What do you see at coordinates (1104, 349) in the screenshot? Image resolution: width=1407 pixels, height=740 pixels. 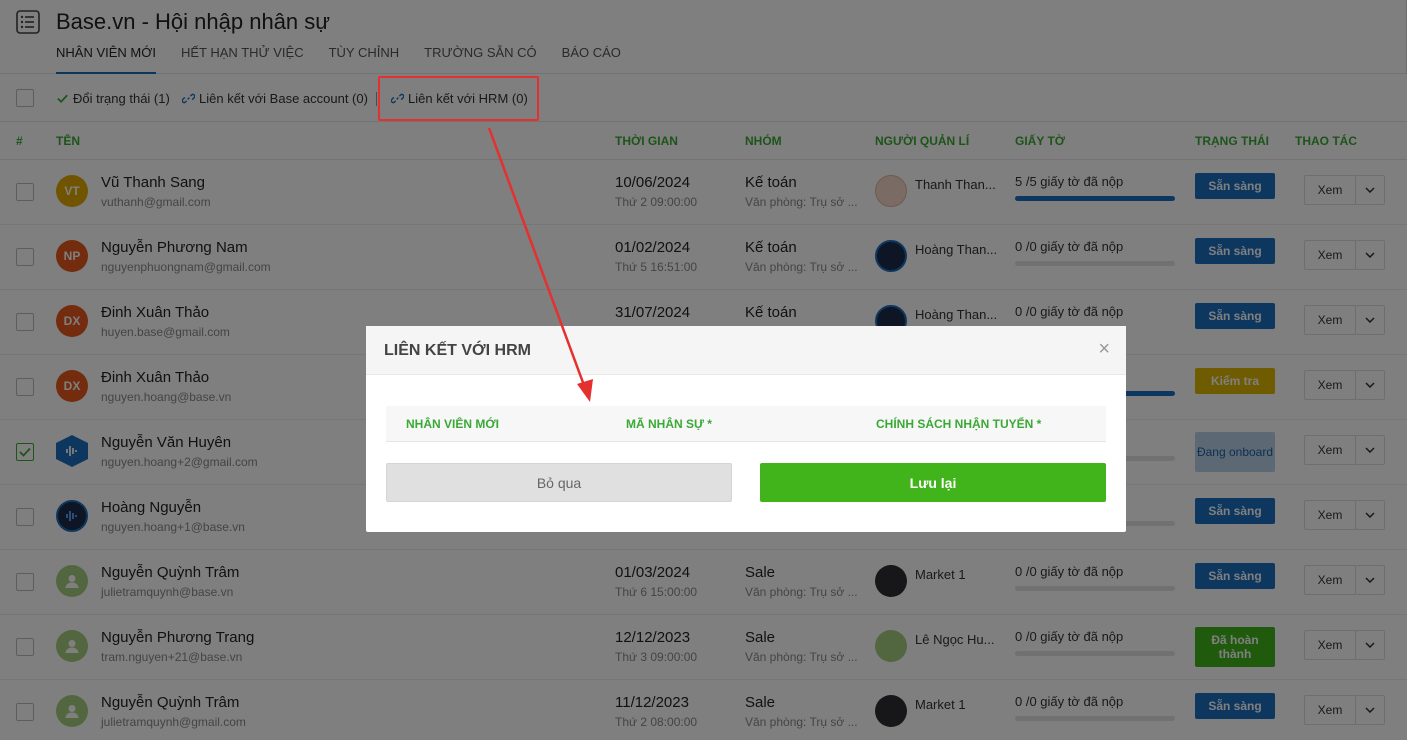 I see `close-icon: ×` at bounding box center [1104, 349].